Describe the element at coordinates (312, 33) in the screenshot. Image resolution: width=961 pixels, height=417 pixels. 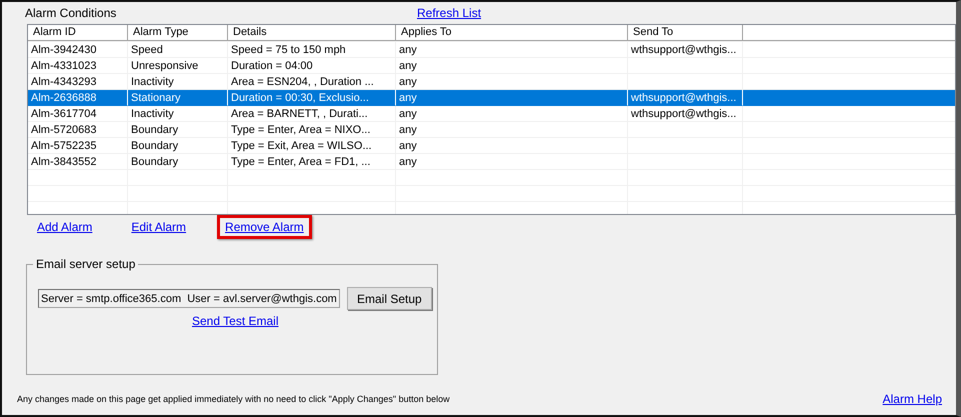
I see `column-header: Details` at that location.